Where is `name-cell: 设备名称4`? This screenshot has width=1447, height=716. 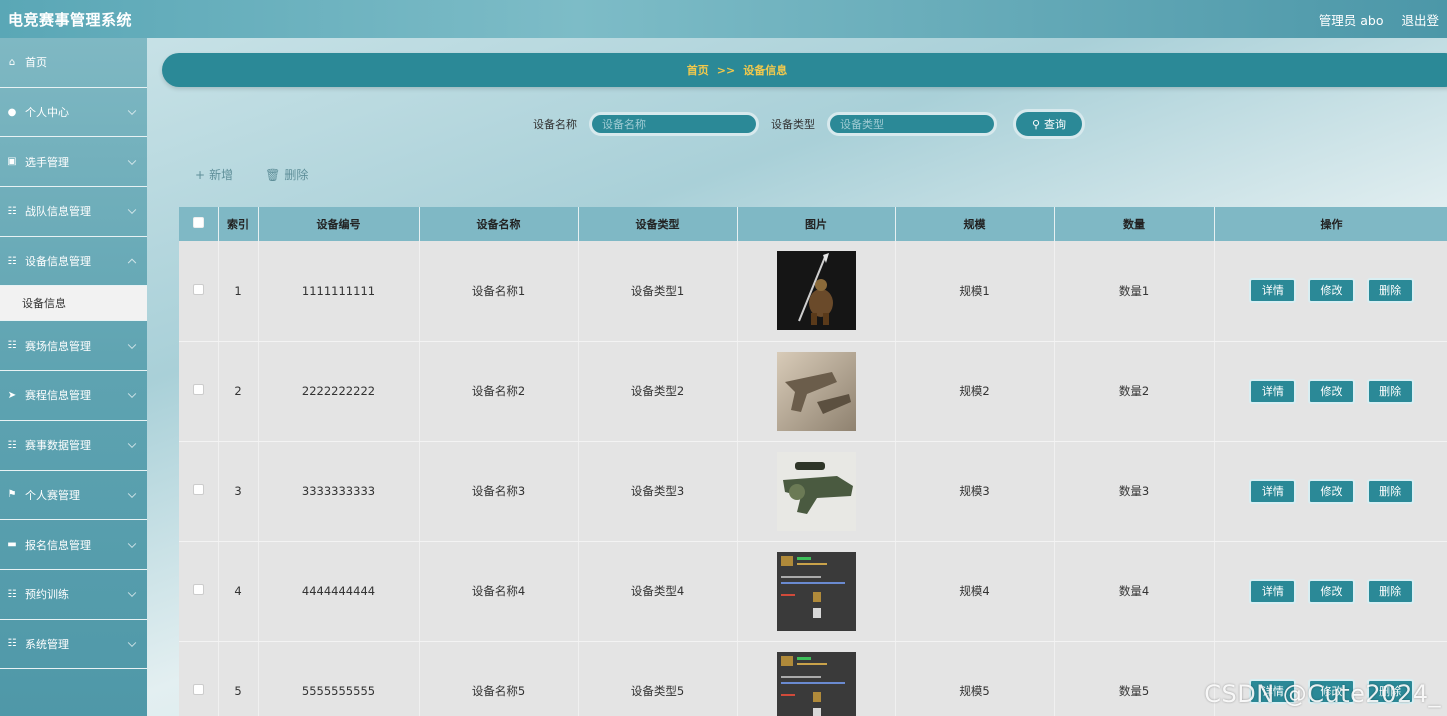 name-cell: 设备名称4 is located at coordinates (499, 591).